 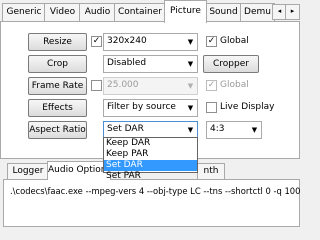 What do you see at coordinates (150, 165) in the screenshot?
I see `dropdown-option-set-dar: Set DAR` at bounding box center [150, 165].